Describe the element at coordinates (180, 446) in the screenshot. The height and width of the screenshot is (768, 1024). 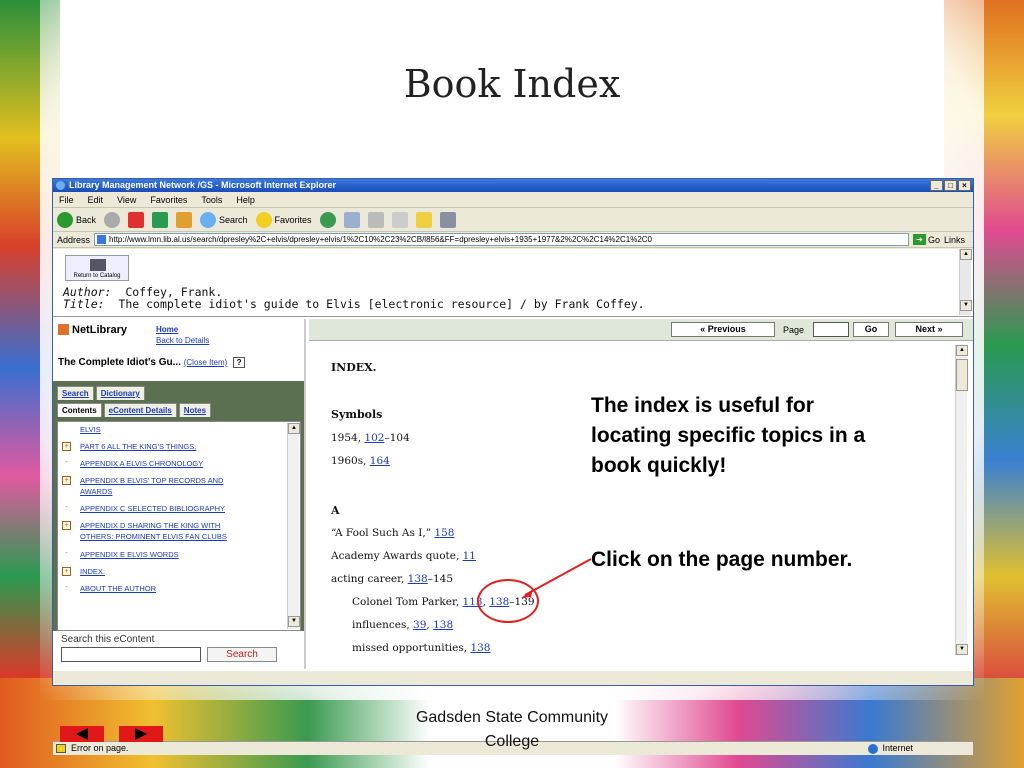
I see `toc-item: PART 6 ALL THE KING'S THINGS.` at that location.